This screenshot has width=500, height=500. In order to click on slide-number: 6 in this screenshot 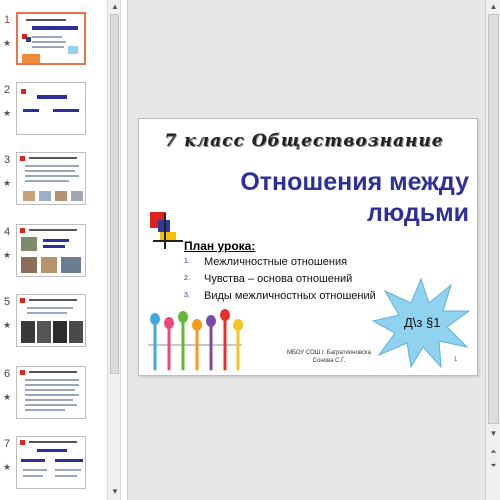, I will do `click(7, 374)`.